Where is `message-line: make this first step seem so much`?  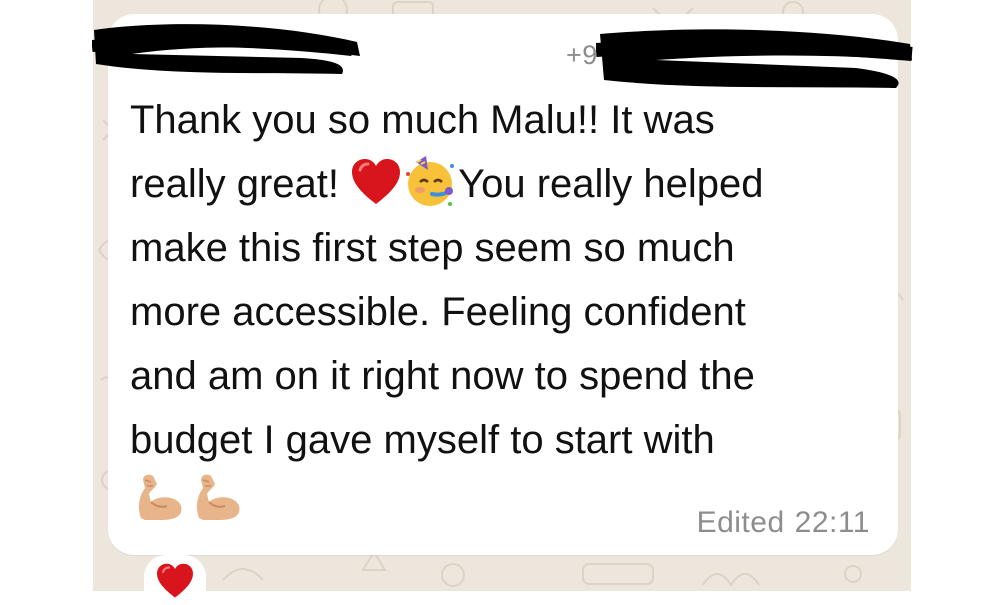 message-line: make this first step seem so much is located at coordinates (432, 248).